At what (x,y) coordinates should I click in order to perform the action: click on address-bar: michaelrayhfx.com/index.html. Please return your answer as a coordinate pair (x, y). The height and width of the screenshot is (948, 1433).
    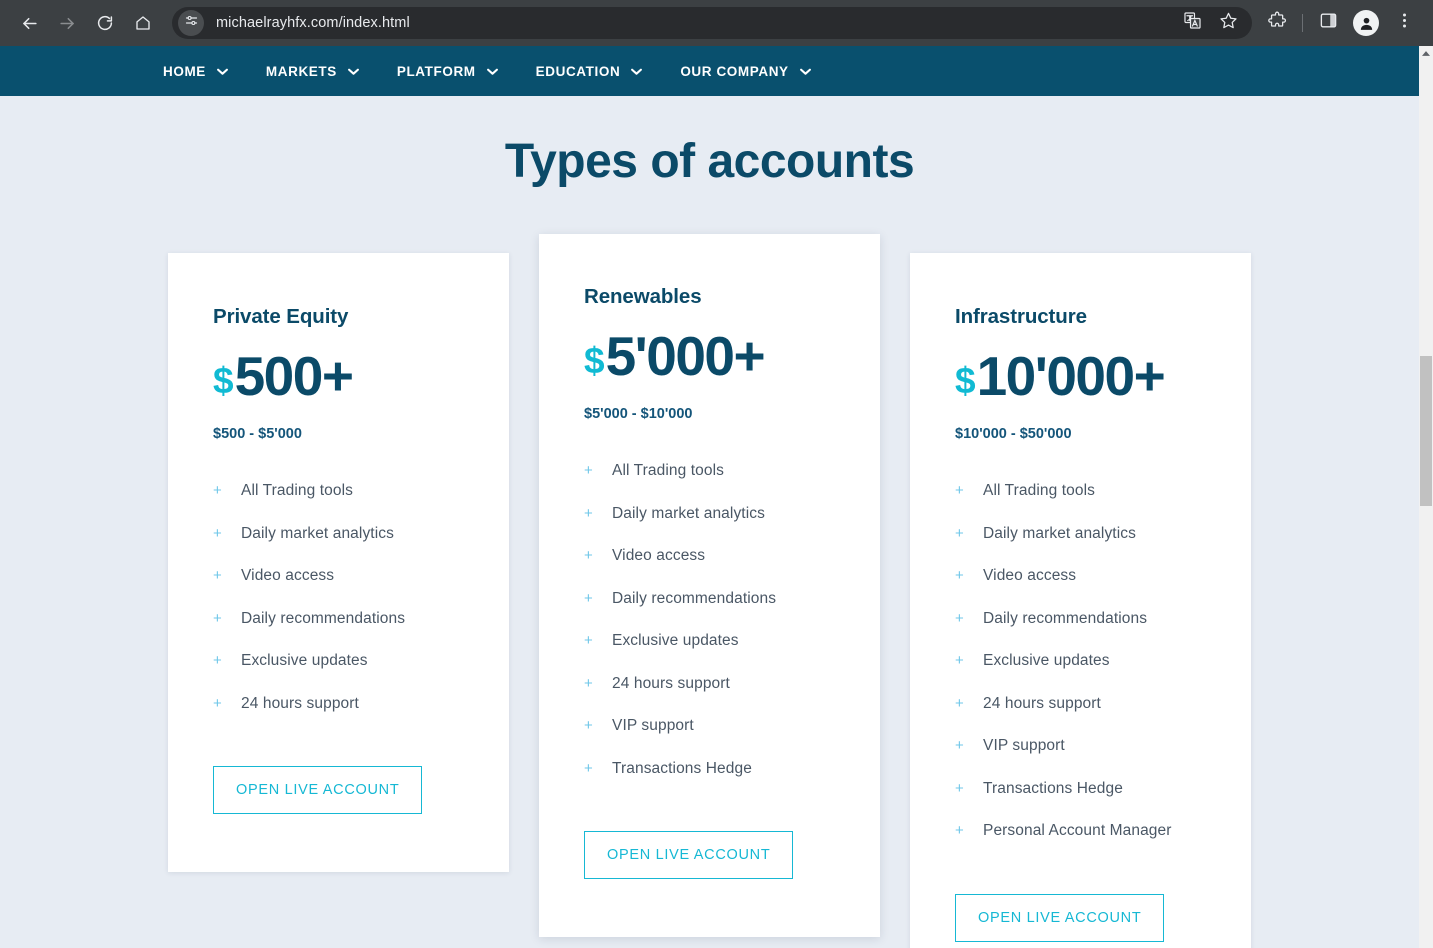
    Looking at the image, I should click on (712, 23).